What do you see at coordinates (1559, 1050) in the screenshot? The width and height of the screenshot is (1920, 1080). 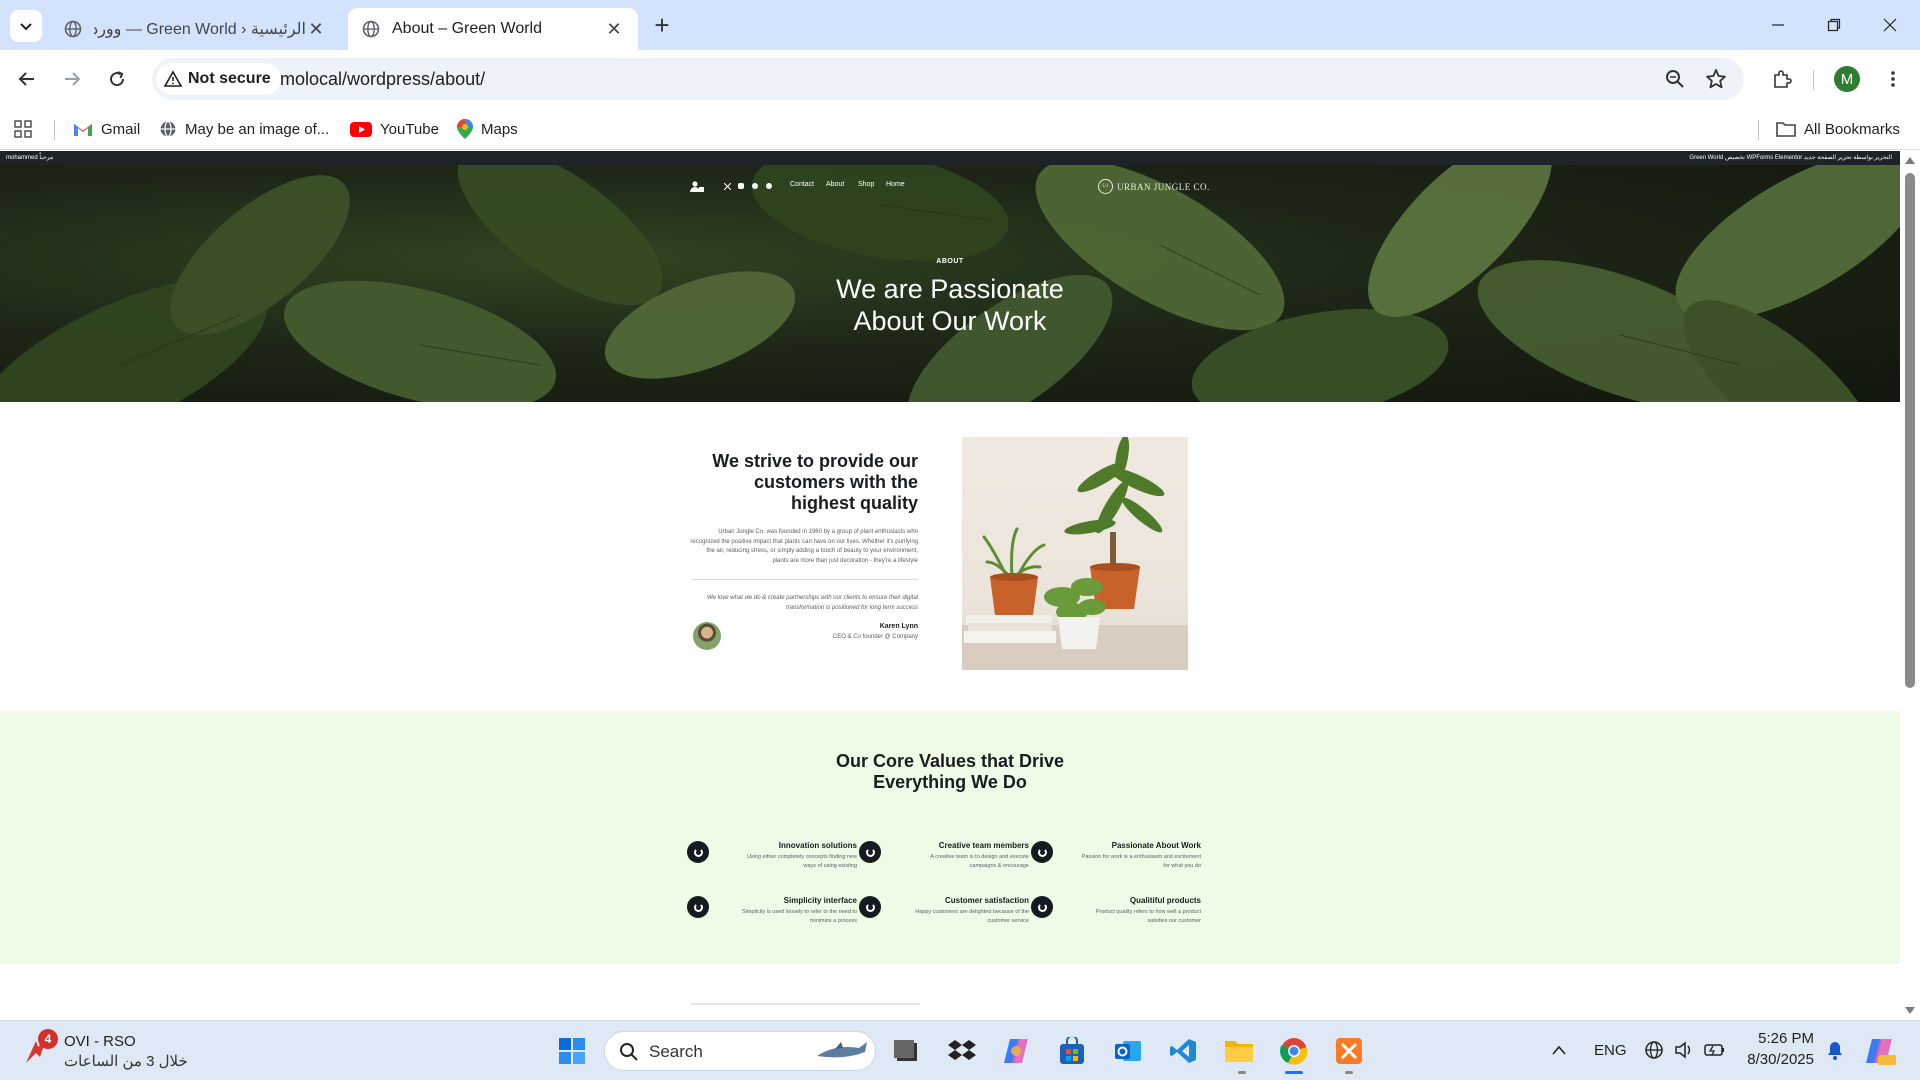 I see `chevron-up-icon` at bounding box center [1559, 1050].